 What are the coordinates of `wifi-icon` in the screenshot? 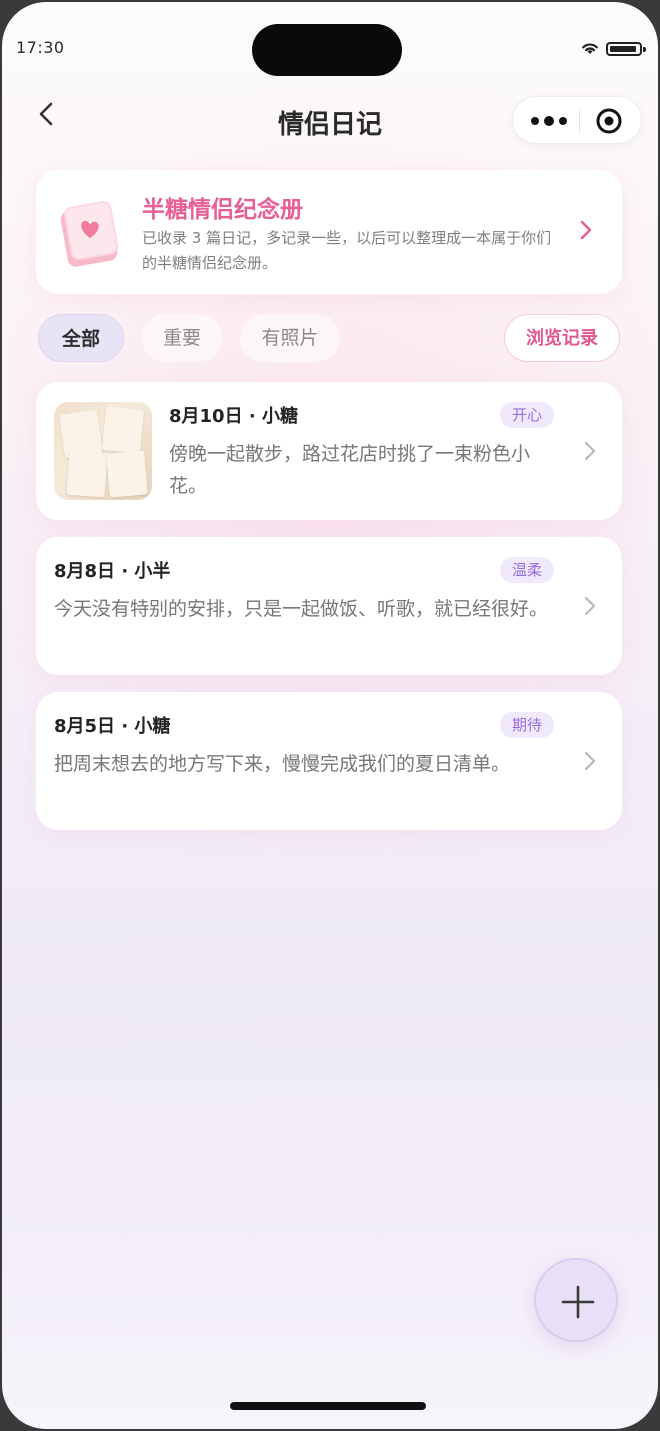 It's located at (590, 48).